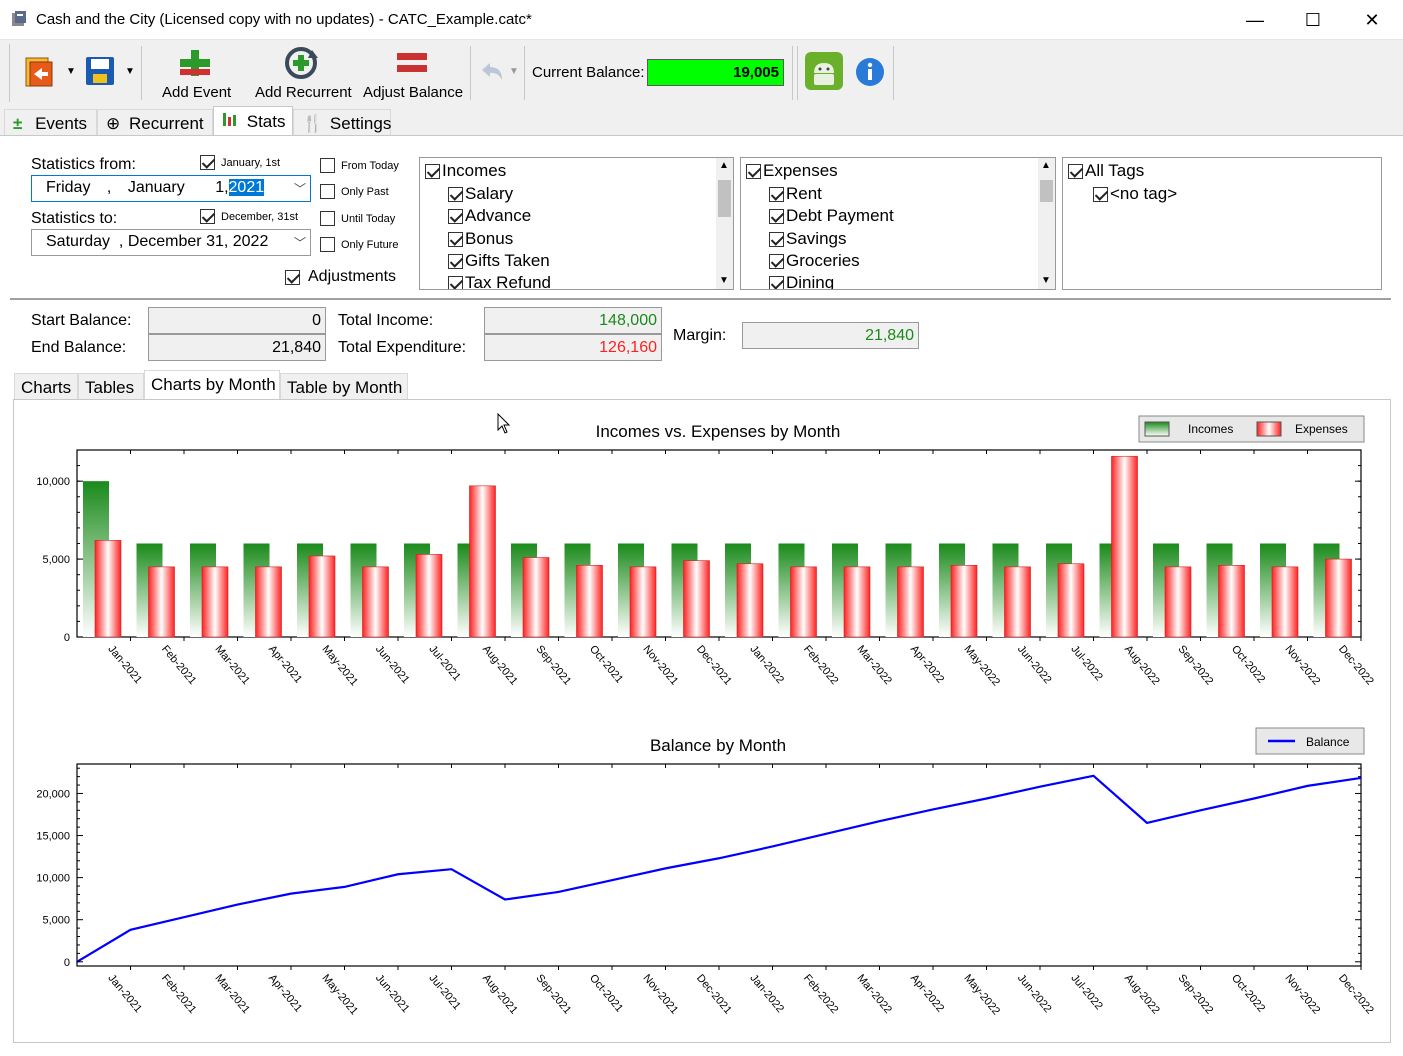 This screenshot has width=1403, height=1056. What do you see at coordinates (1356, 665) in the screenshot?
I see `x-tick-label: Dec-2022` at bounding box center [1356, 665].